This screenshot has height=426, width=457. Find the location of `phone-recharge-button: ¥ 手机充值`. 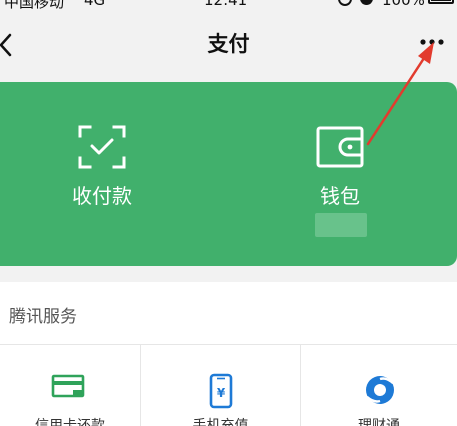

phone-recharge-button: ¥ 手机充值 is located at coordinates (220, 385).